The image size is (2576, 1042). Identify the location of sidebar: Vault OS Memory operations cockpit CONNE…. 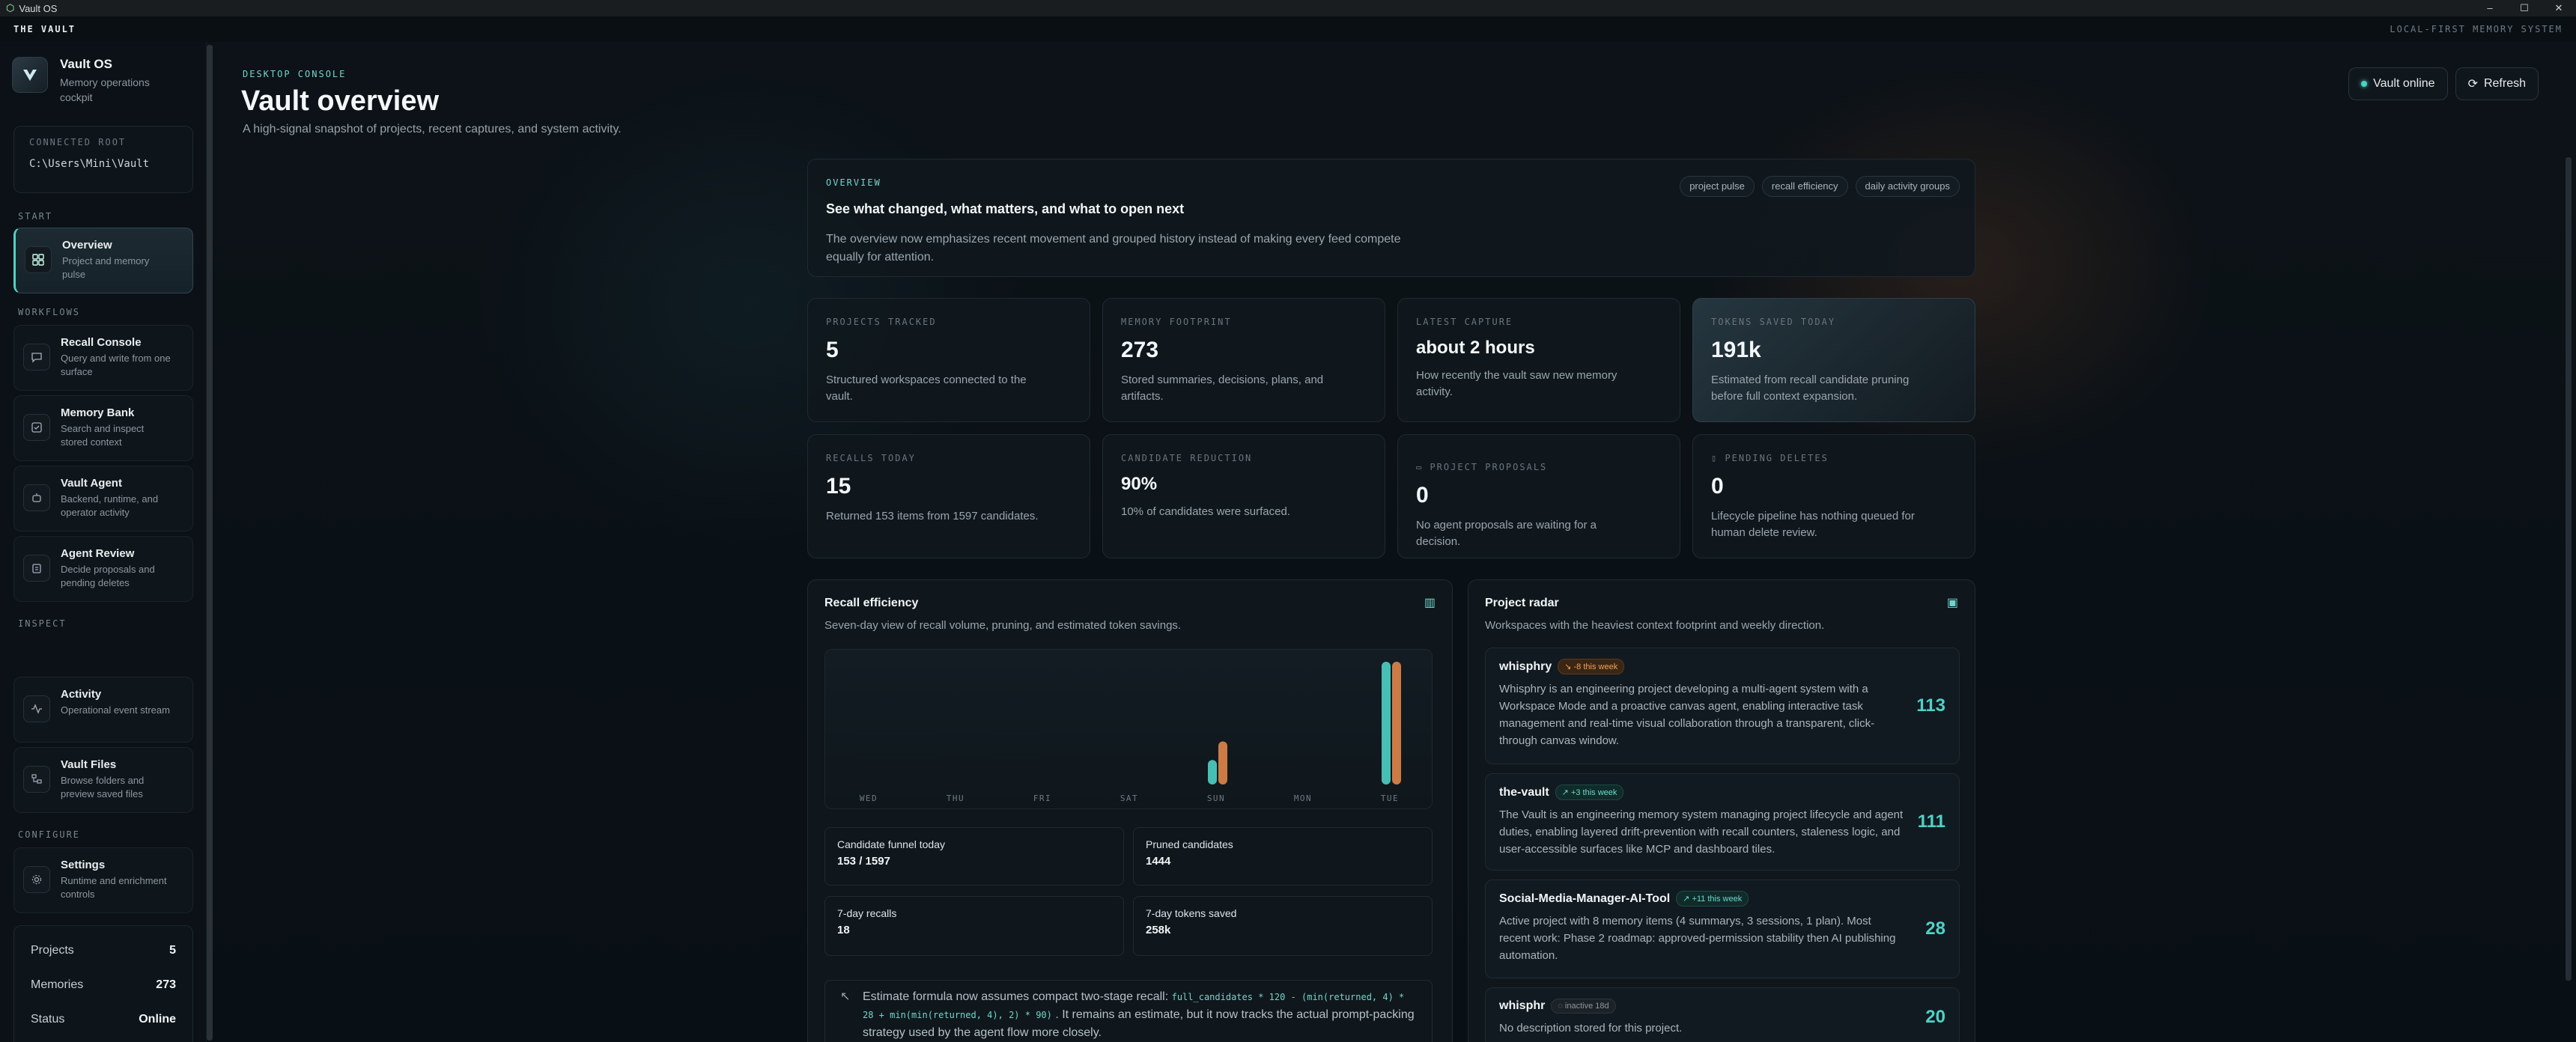
(103, 542).